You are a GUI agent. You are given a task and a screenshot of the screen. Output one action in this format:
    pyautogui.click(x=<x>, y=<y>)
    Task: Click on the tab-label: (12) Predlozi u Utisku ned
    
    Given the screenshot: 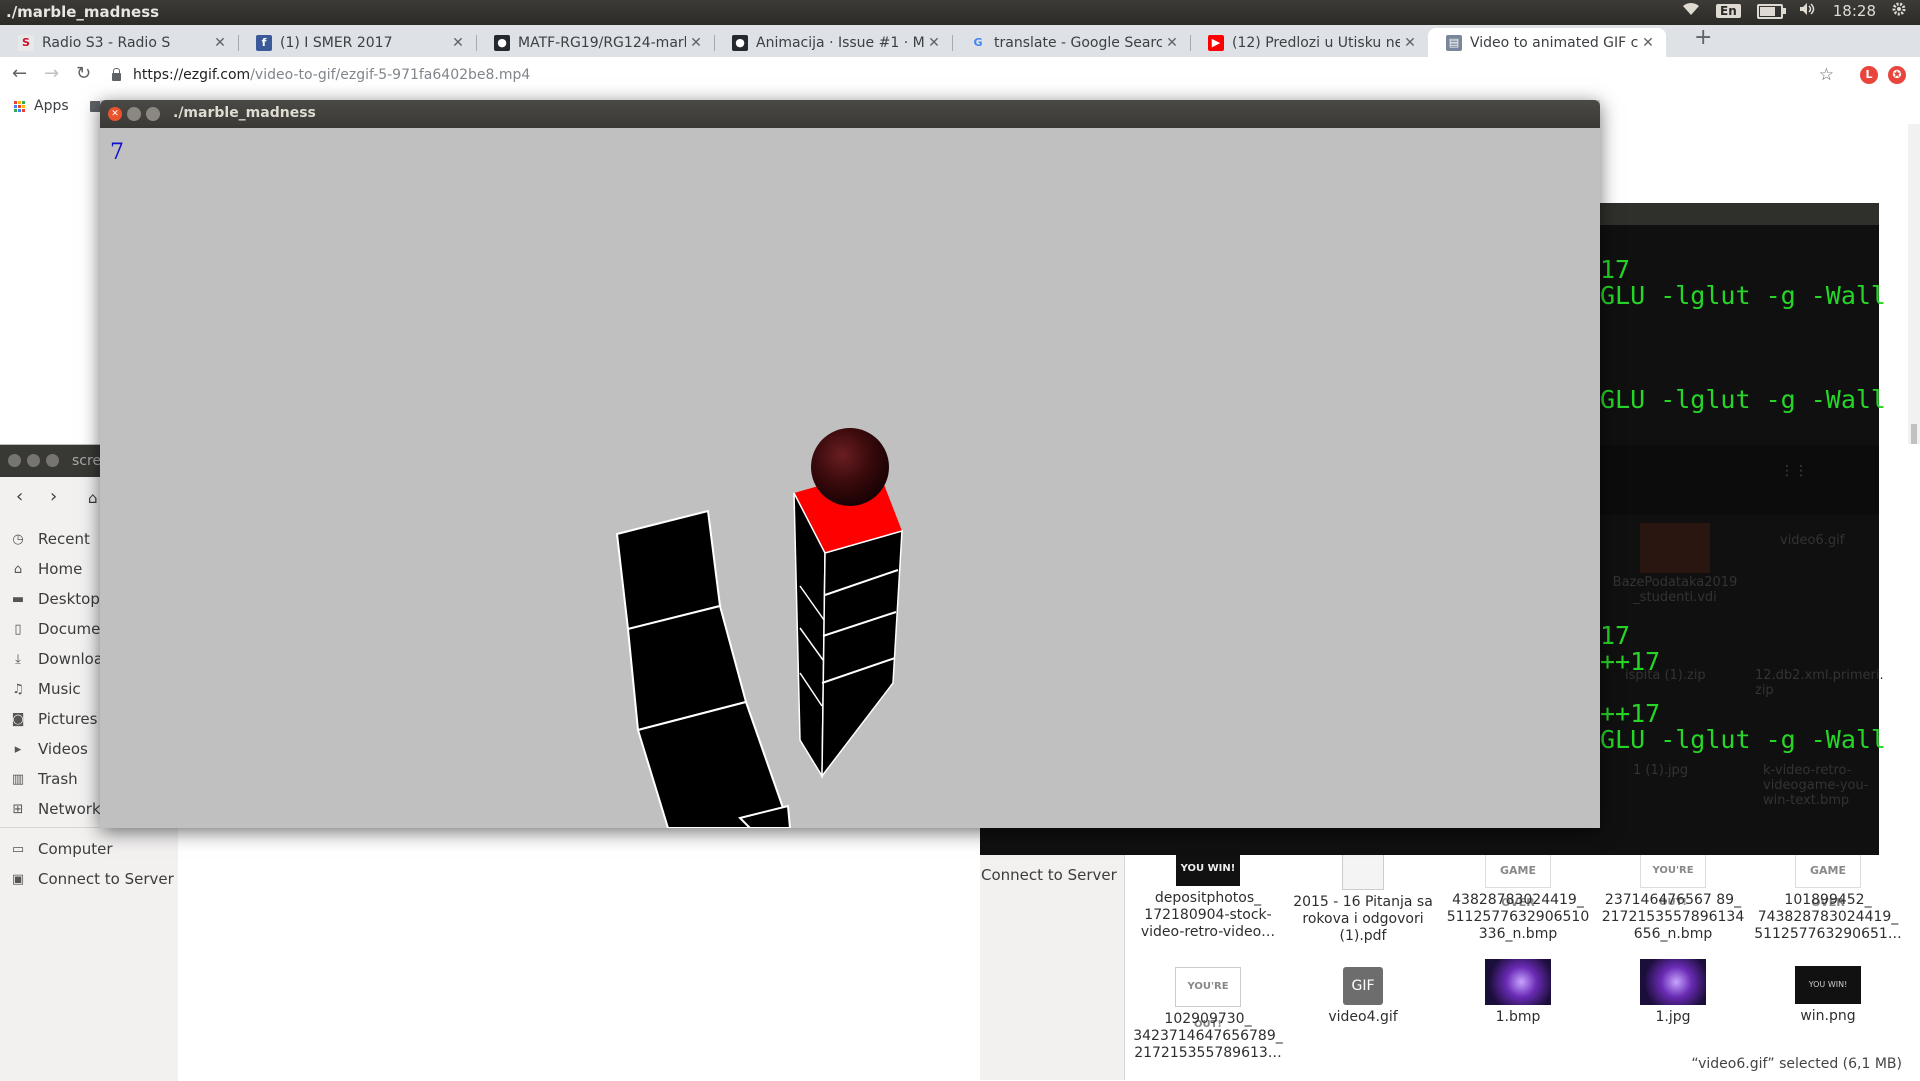 What is the action you would take?
    pyautogui.click(x=1316, y=42)
    